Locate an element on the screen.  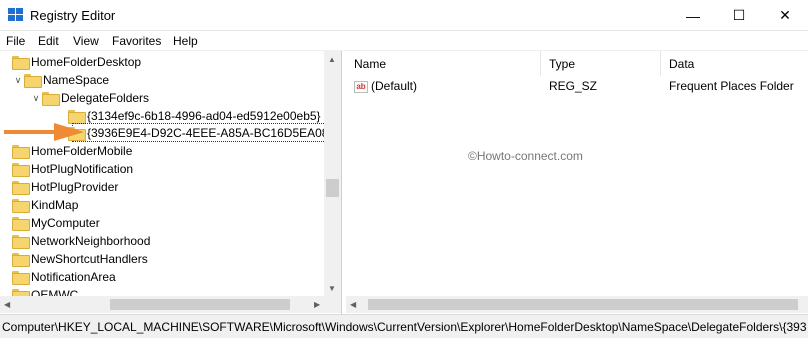
value-row-default-data: Frequent Places Folder is located at coordinates (731, 86).